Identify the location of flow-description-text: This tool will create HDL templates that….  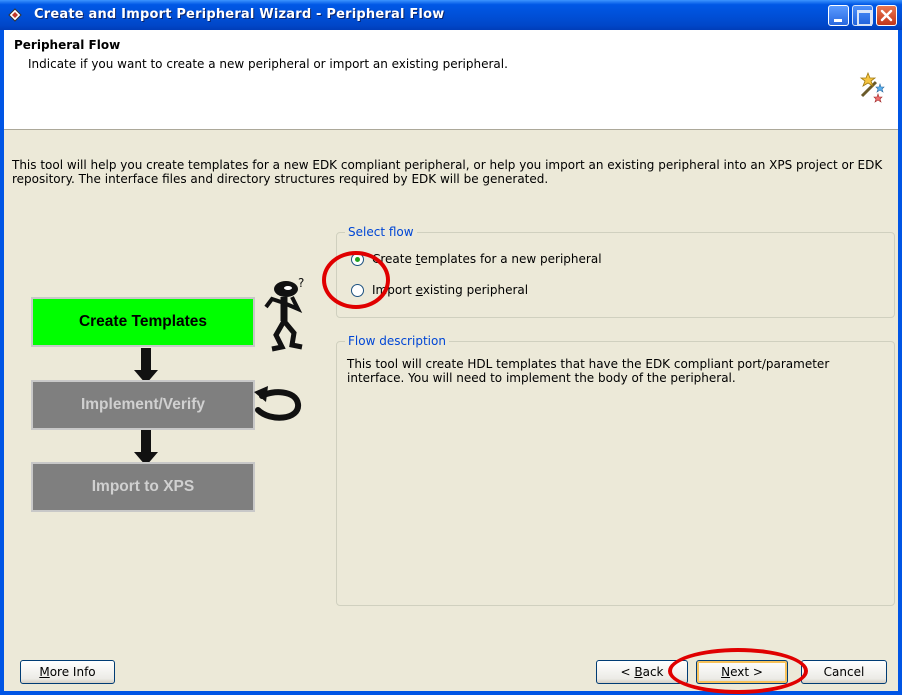
(588, 371).